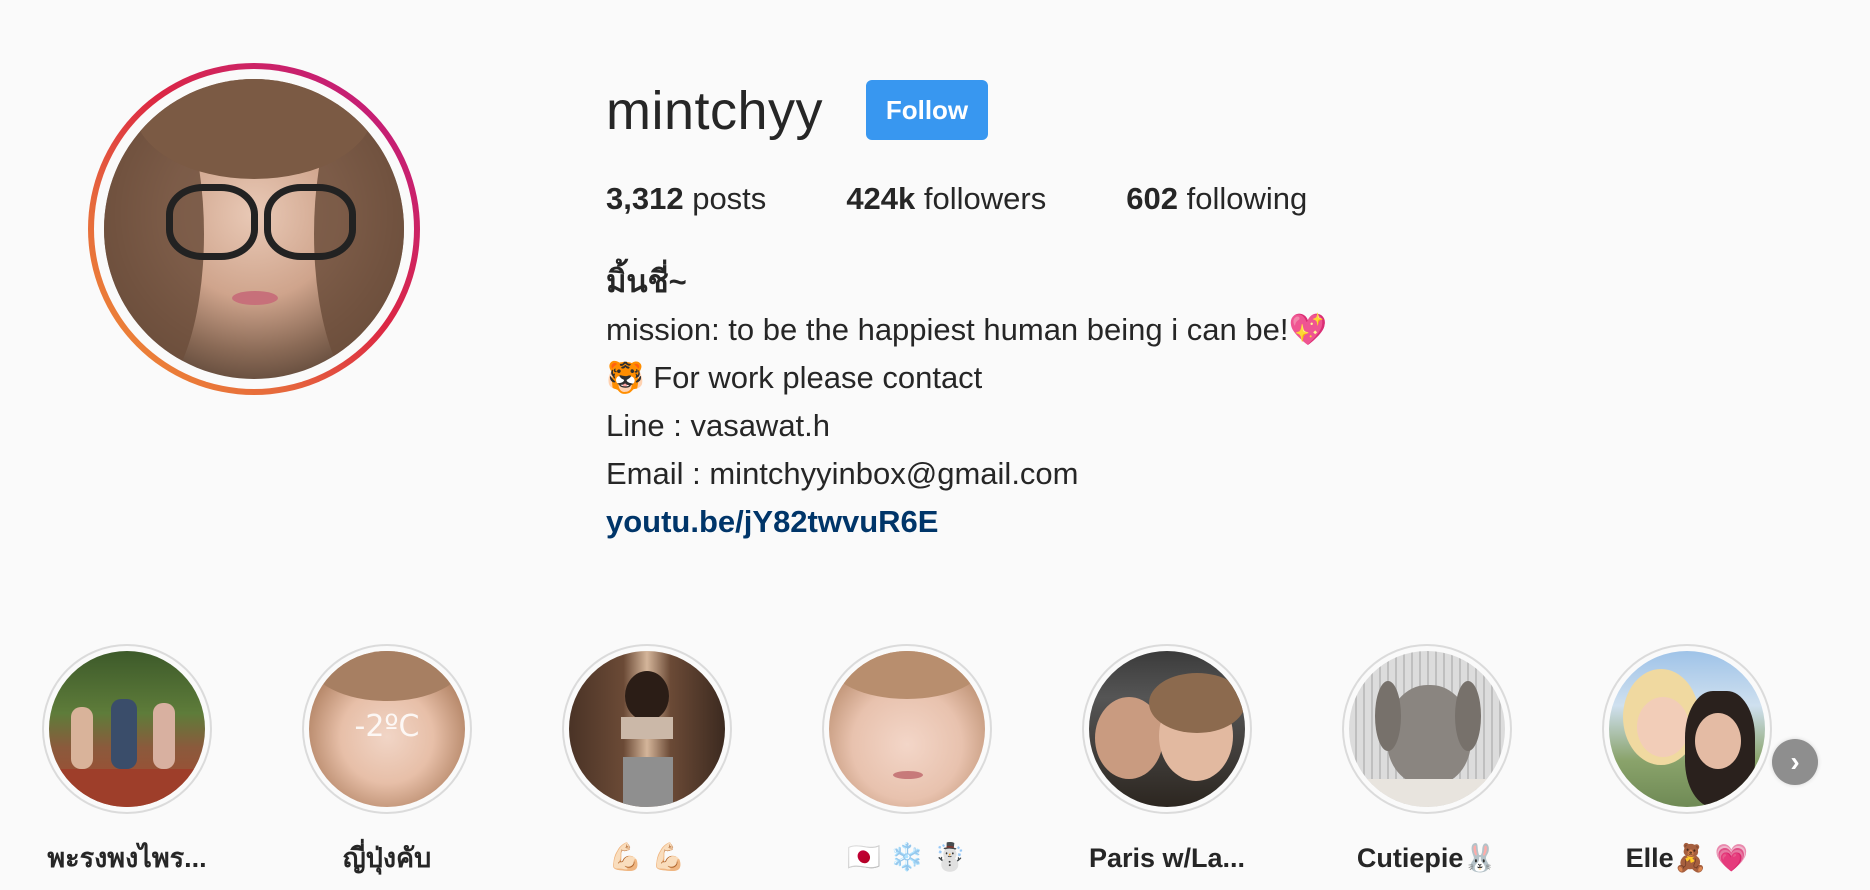 The width and height of the screenshot is (1870, 890). I want to click on highlight-label: 💪🏻 💪🏻, so click(647, 857).